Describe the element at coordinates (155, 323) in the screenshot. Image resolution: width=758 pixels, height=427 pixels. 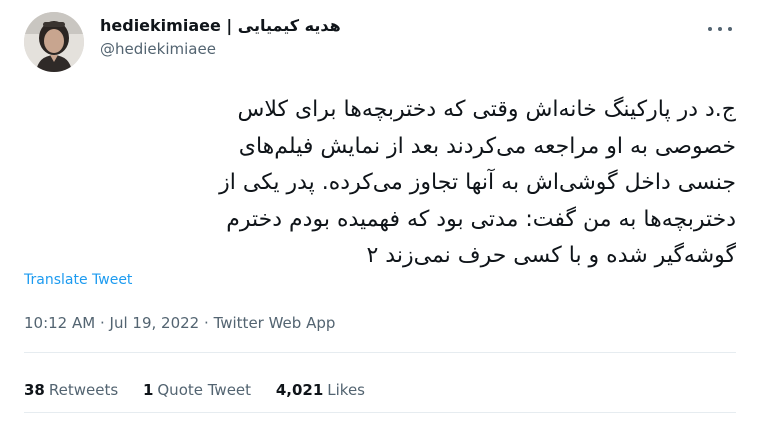
I see `tweet-date: Jul 19, 2022` at that location.